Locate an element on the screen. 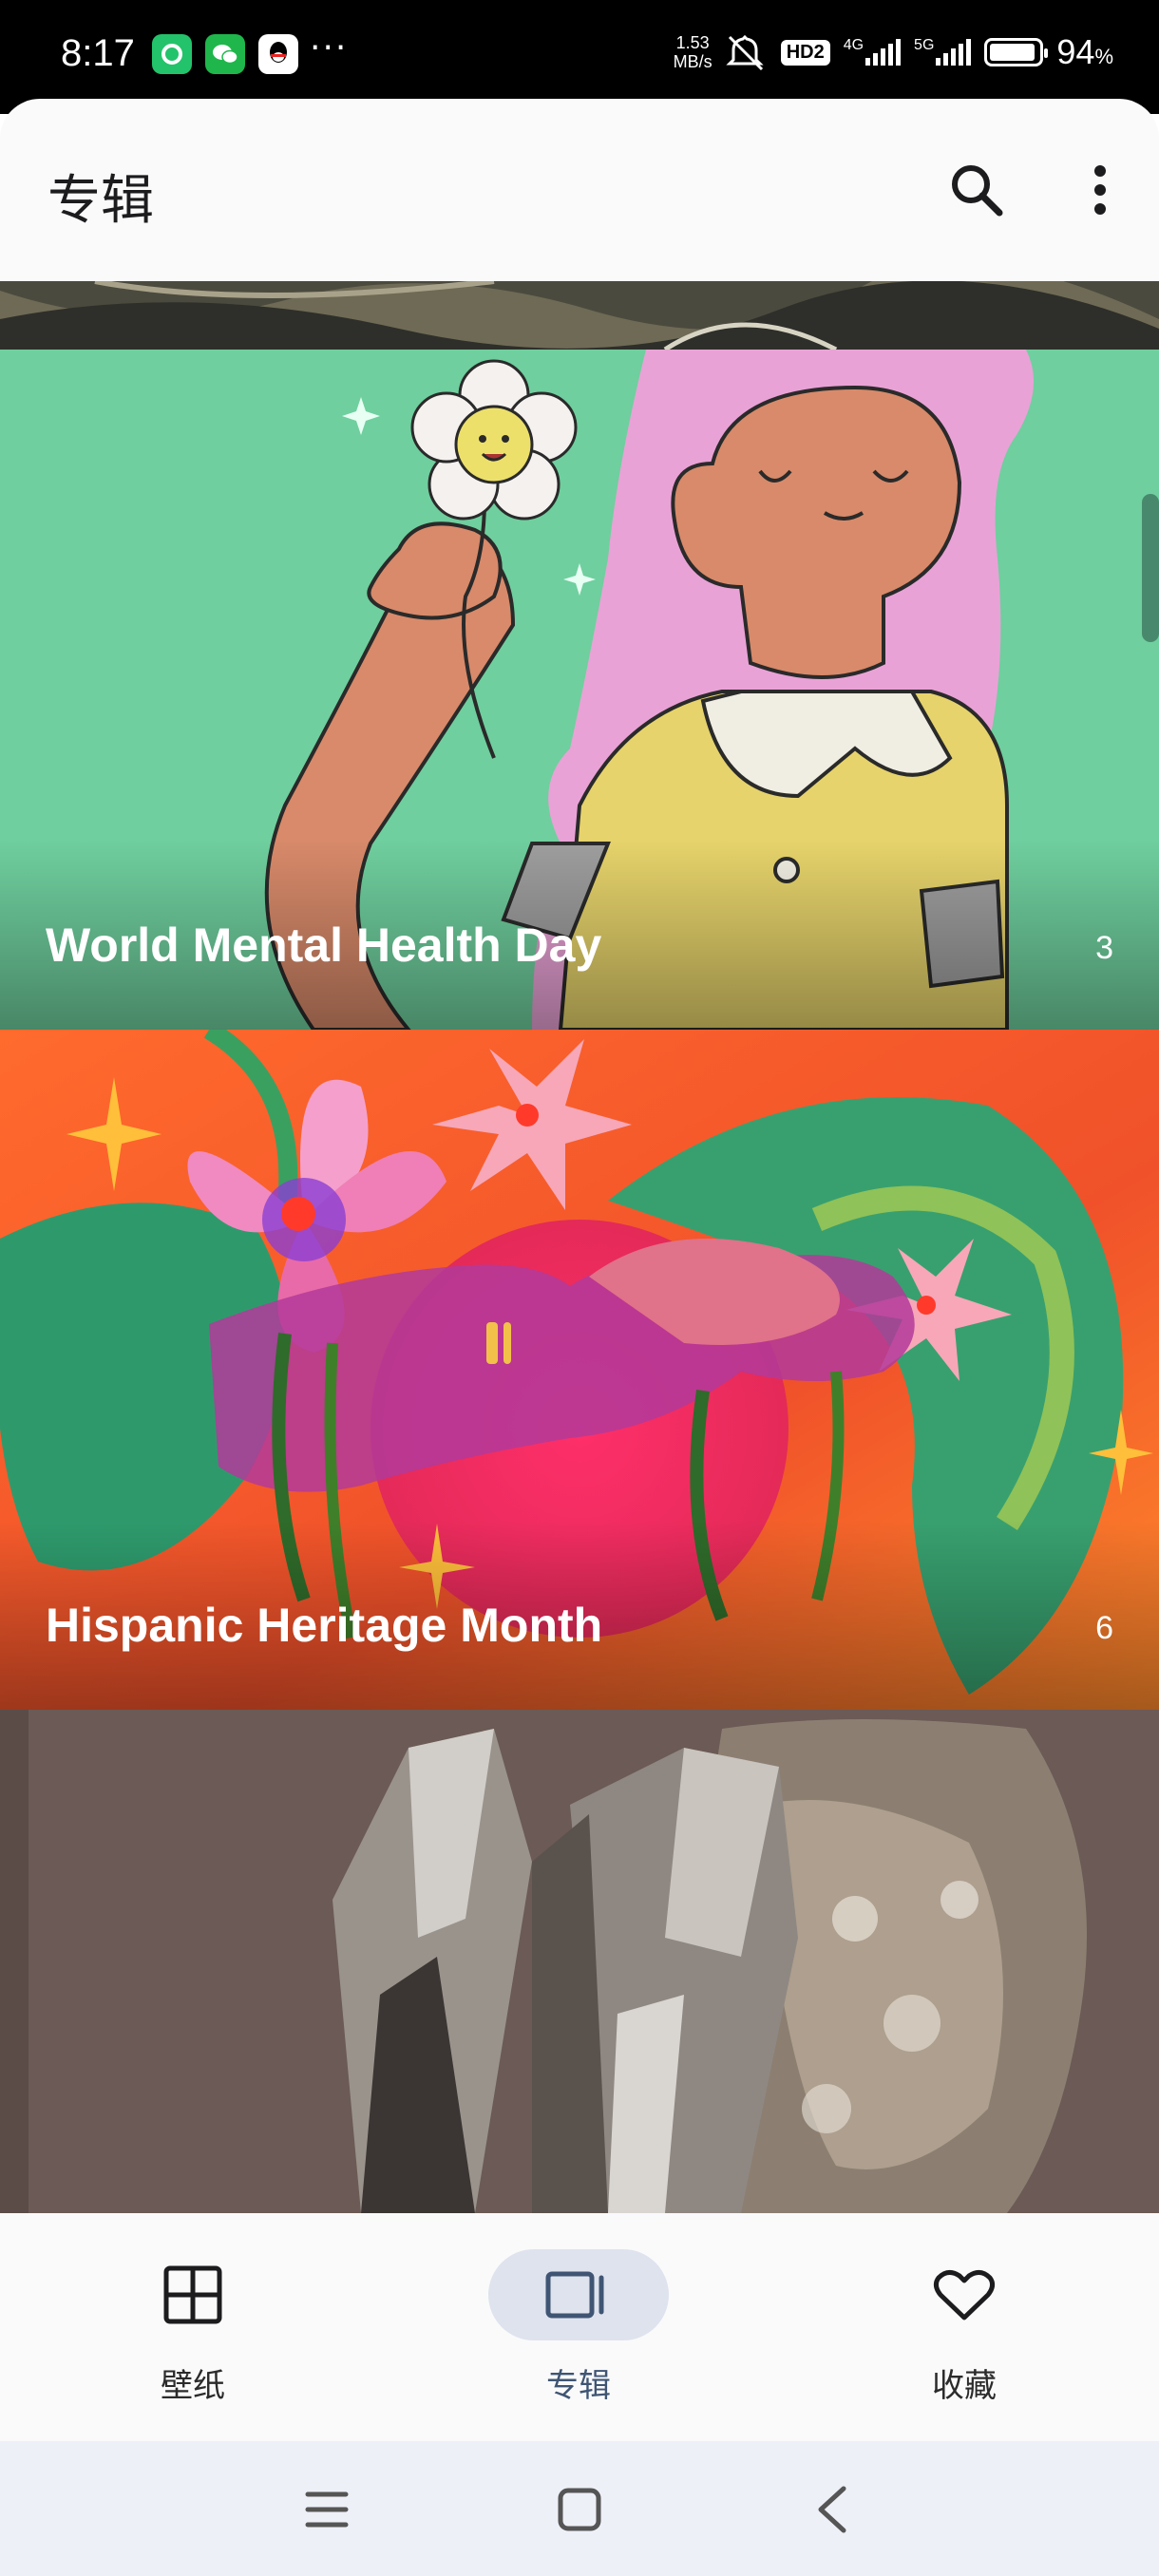  battery-level is located at coordinates (1013, 52).